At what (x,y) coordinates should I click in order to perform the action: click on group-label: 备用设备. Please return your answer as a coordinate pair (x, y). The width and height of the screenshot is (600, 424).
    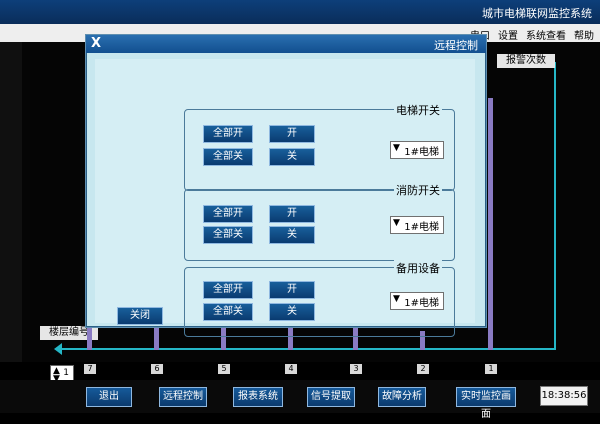
    Looking at the image, I should click on (418, 268).